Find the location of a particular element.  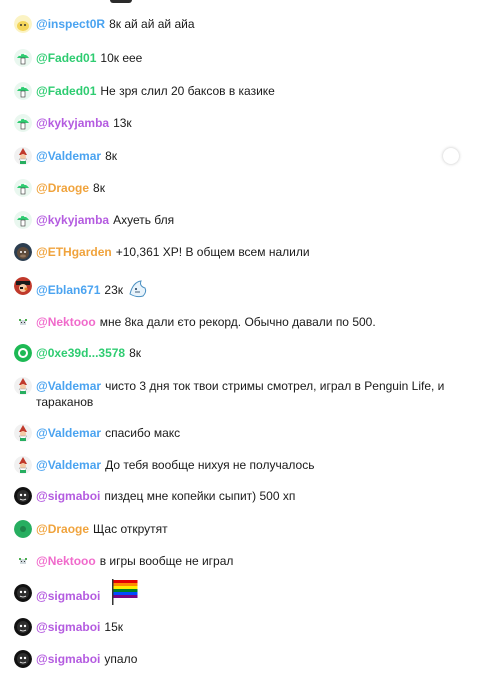

chat-message: @Draoge 8к is located at coordinates (234, 188).